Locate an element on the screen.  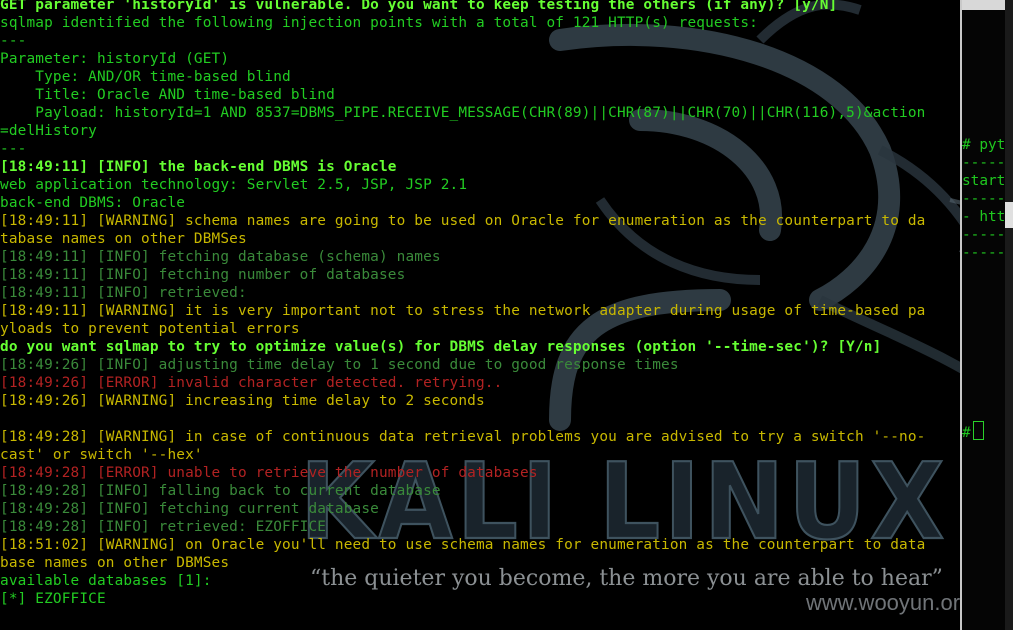
terminal-line: back-end DBMS: Oracle is located at coordinates (93, 203).